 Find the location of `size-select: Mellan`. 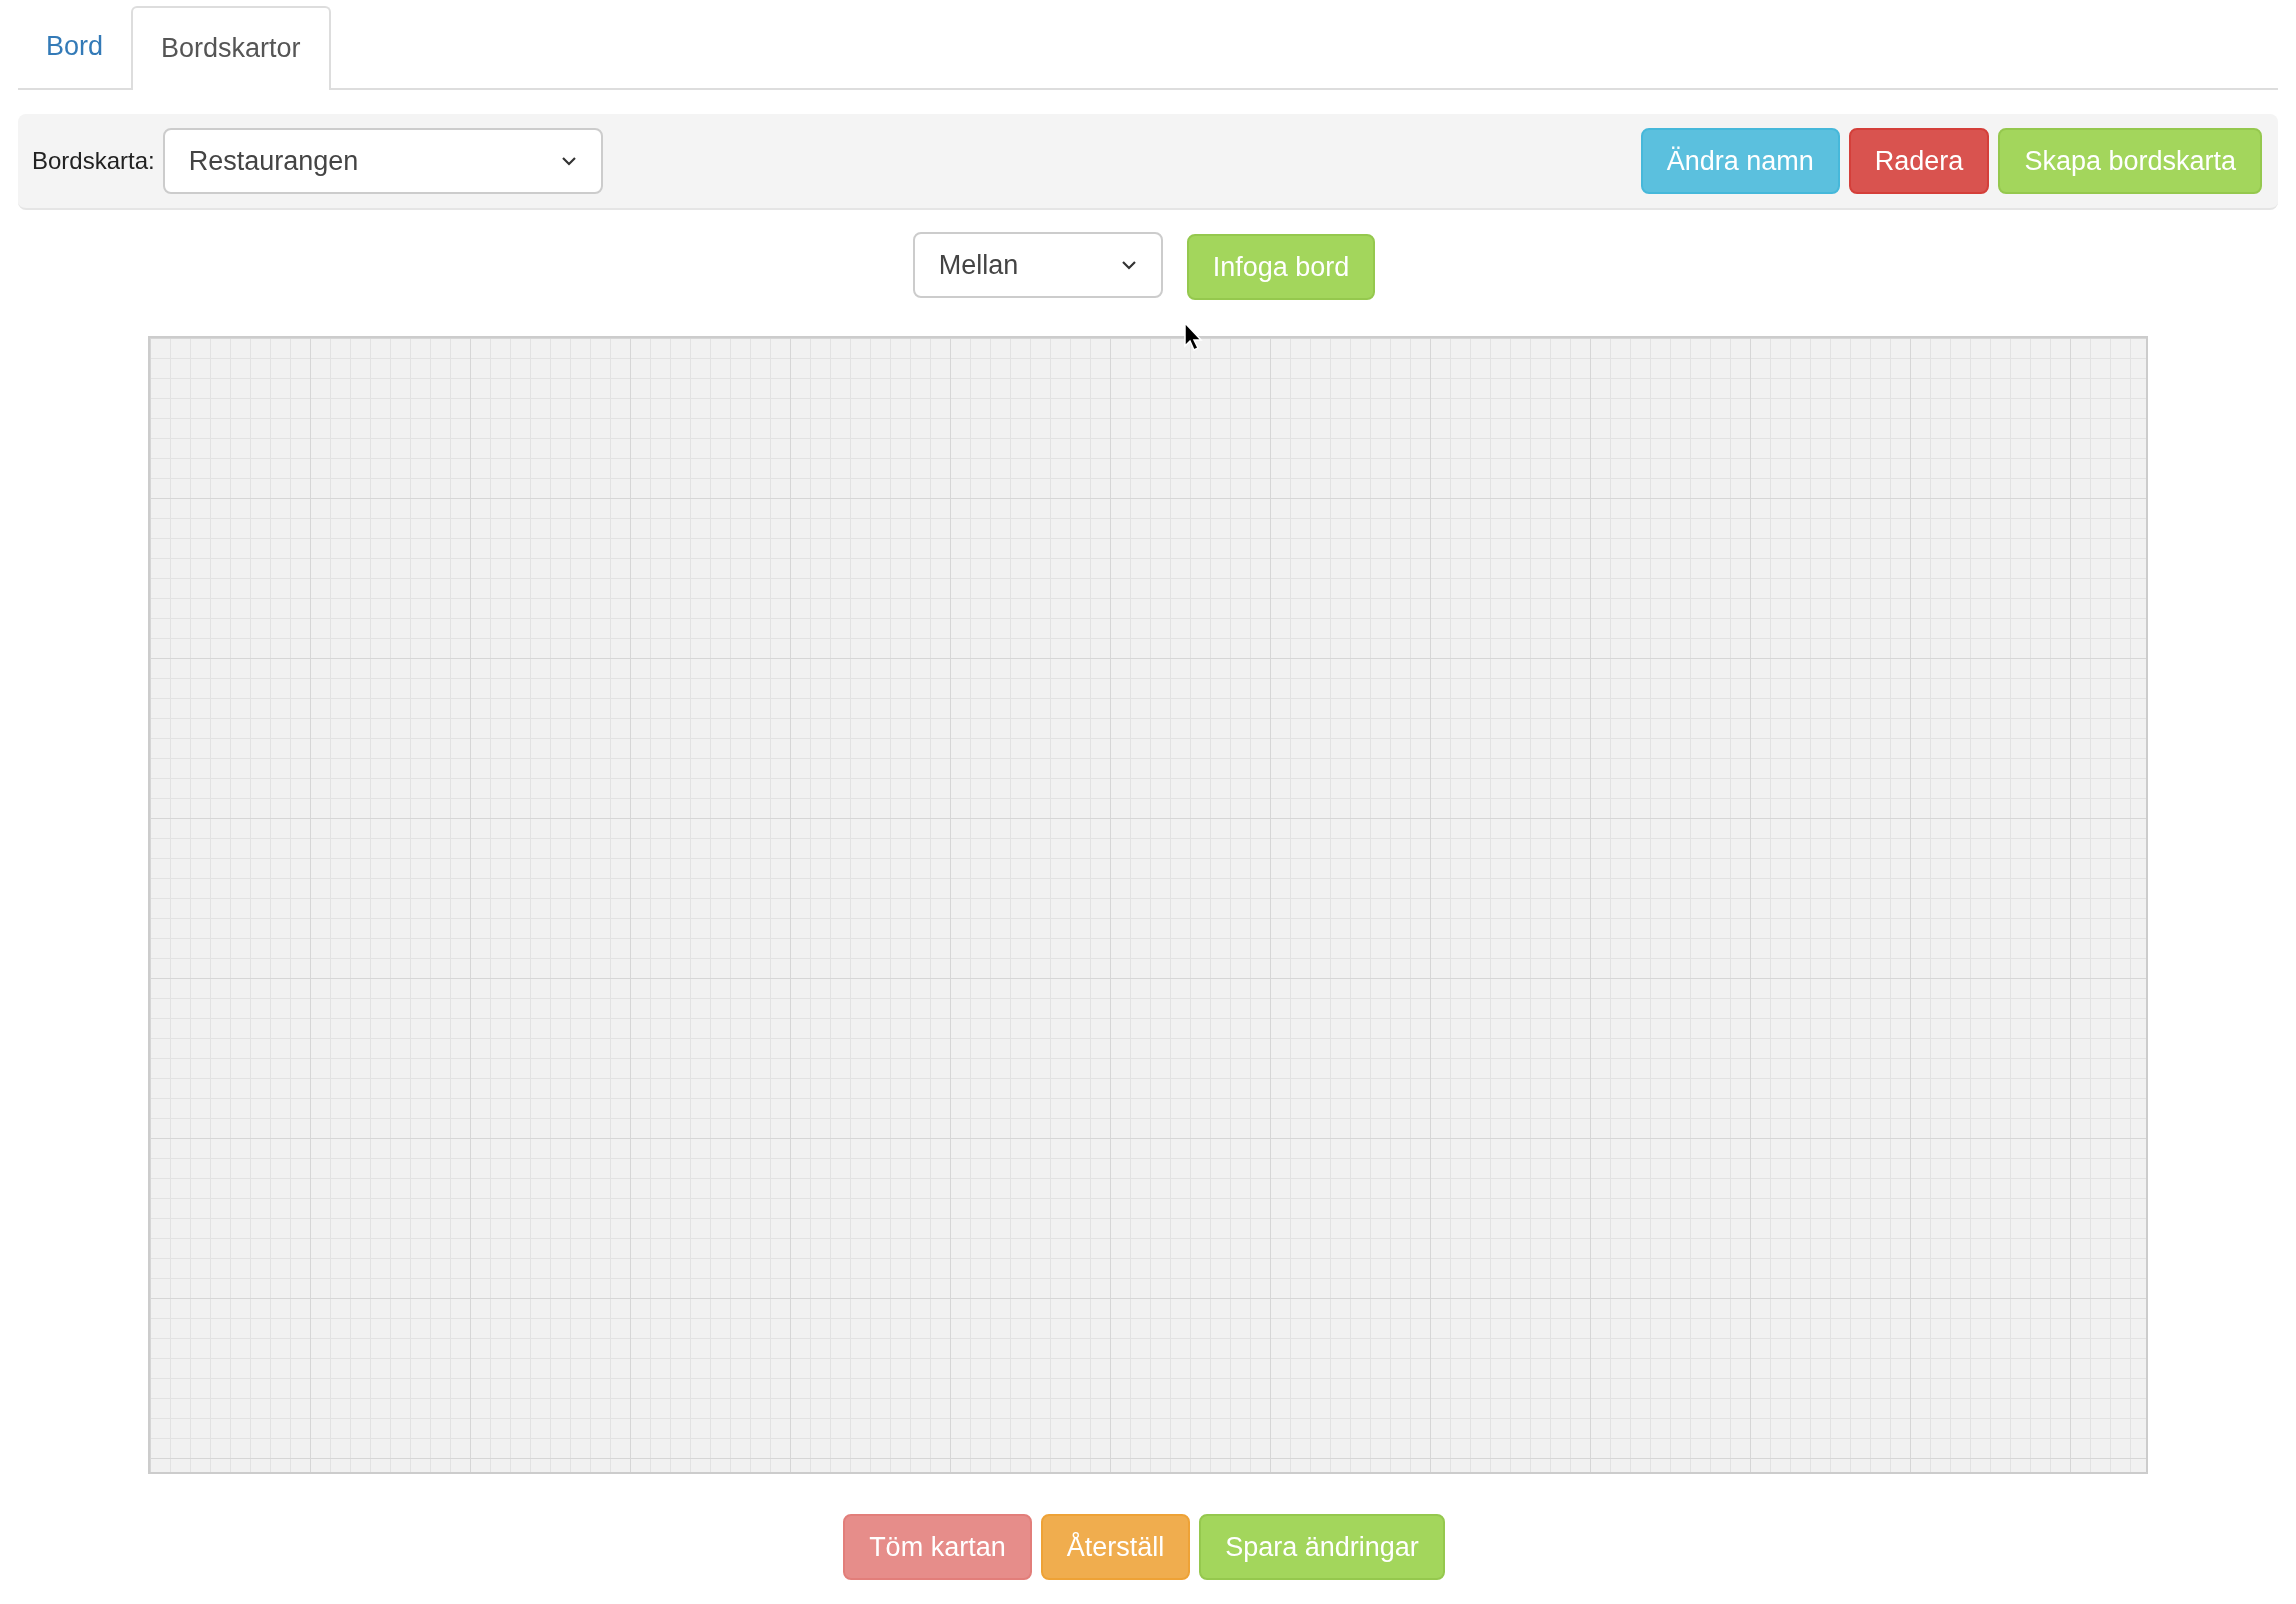

size-select: Mellan is located at coordinates (1037, 265).